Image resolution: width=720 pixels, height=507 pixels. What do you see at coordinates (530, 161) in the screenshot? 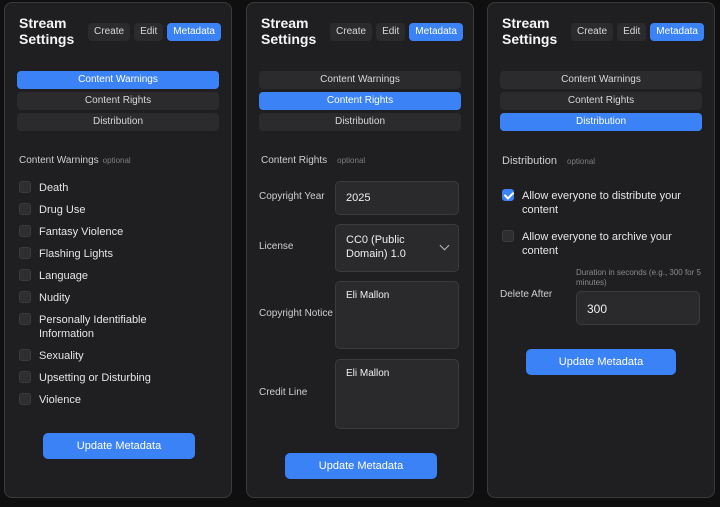
I see `section-heading-label: Distribution` at bounding box center [530, 161].